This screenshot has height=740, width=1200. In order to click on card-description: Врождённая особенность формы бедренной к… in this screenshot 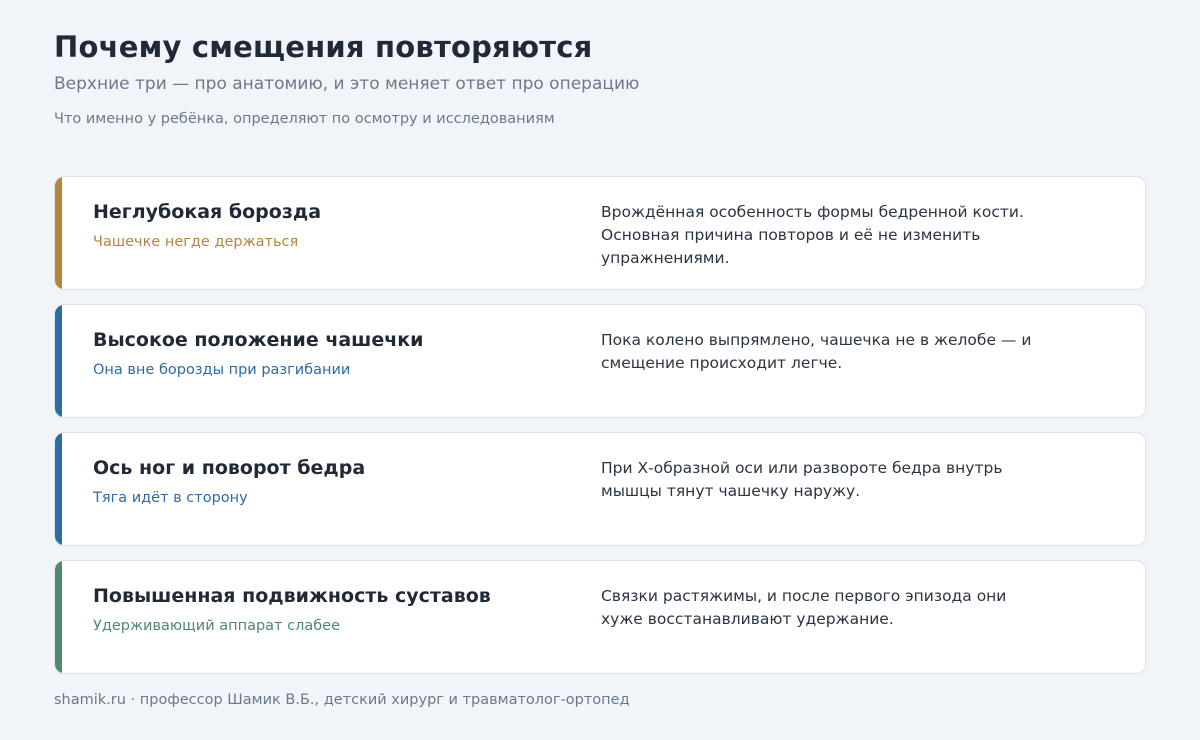, I will do `click(812, 235)`.